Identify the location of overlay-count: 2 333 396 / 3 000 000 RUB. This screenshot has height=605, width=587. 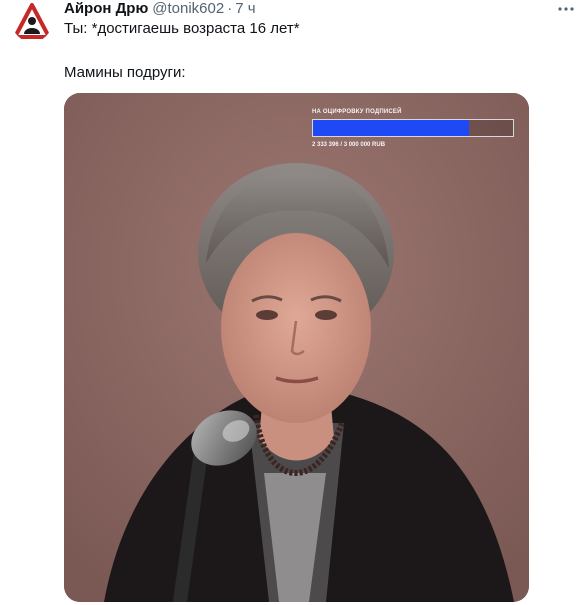
(349, 145).